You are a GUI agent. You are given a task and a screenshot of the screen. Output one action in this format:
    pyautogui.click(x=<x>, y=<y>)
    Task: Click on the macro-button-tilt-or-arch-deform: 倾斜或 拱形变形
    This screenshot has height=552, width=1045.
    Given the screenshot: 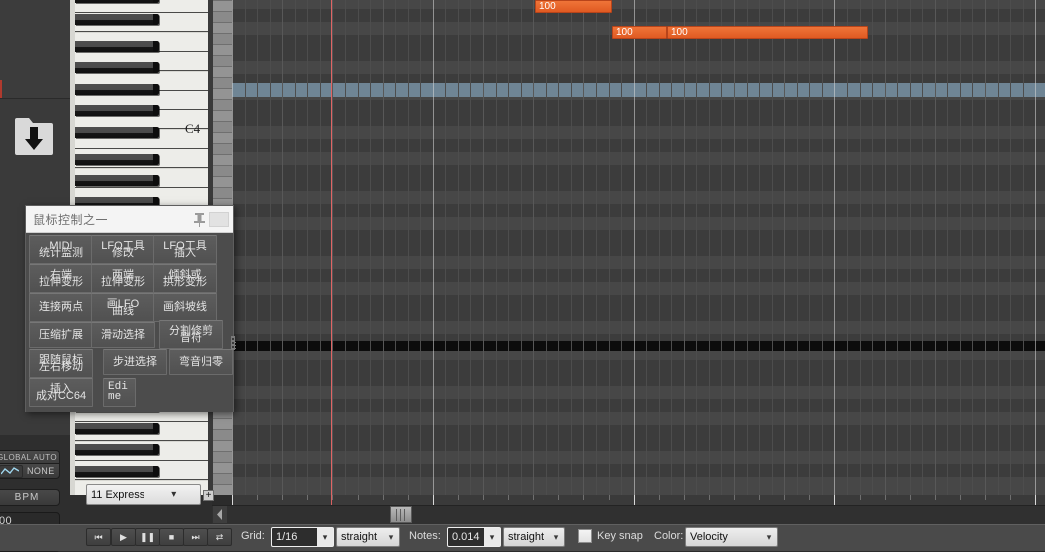 What is the action you would take?
    pyautogui.click(x=185, y=278)
    